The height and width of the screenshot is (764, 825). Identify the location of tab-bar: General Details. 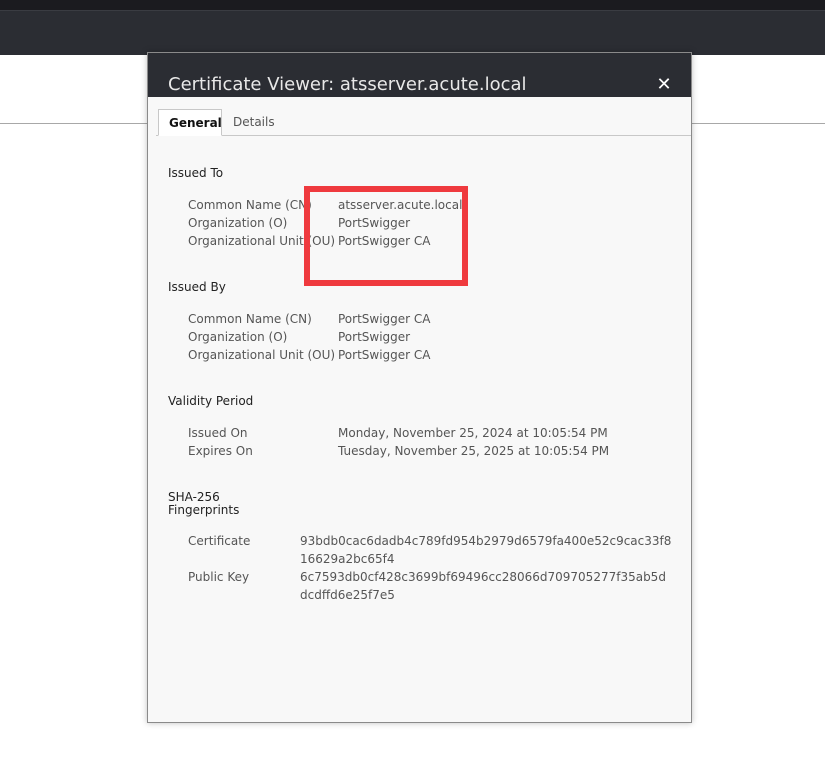
(423, 122).